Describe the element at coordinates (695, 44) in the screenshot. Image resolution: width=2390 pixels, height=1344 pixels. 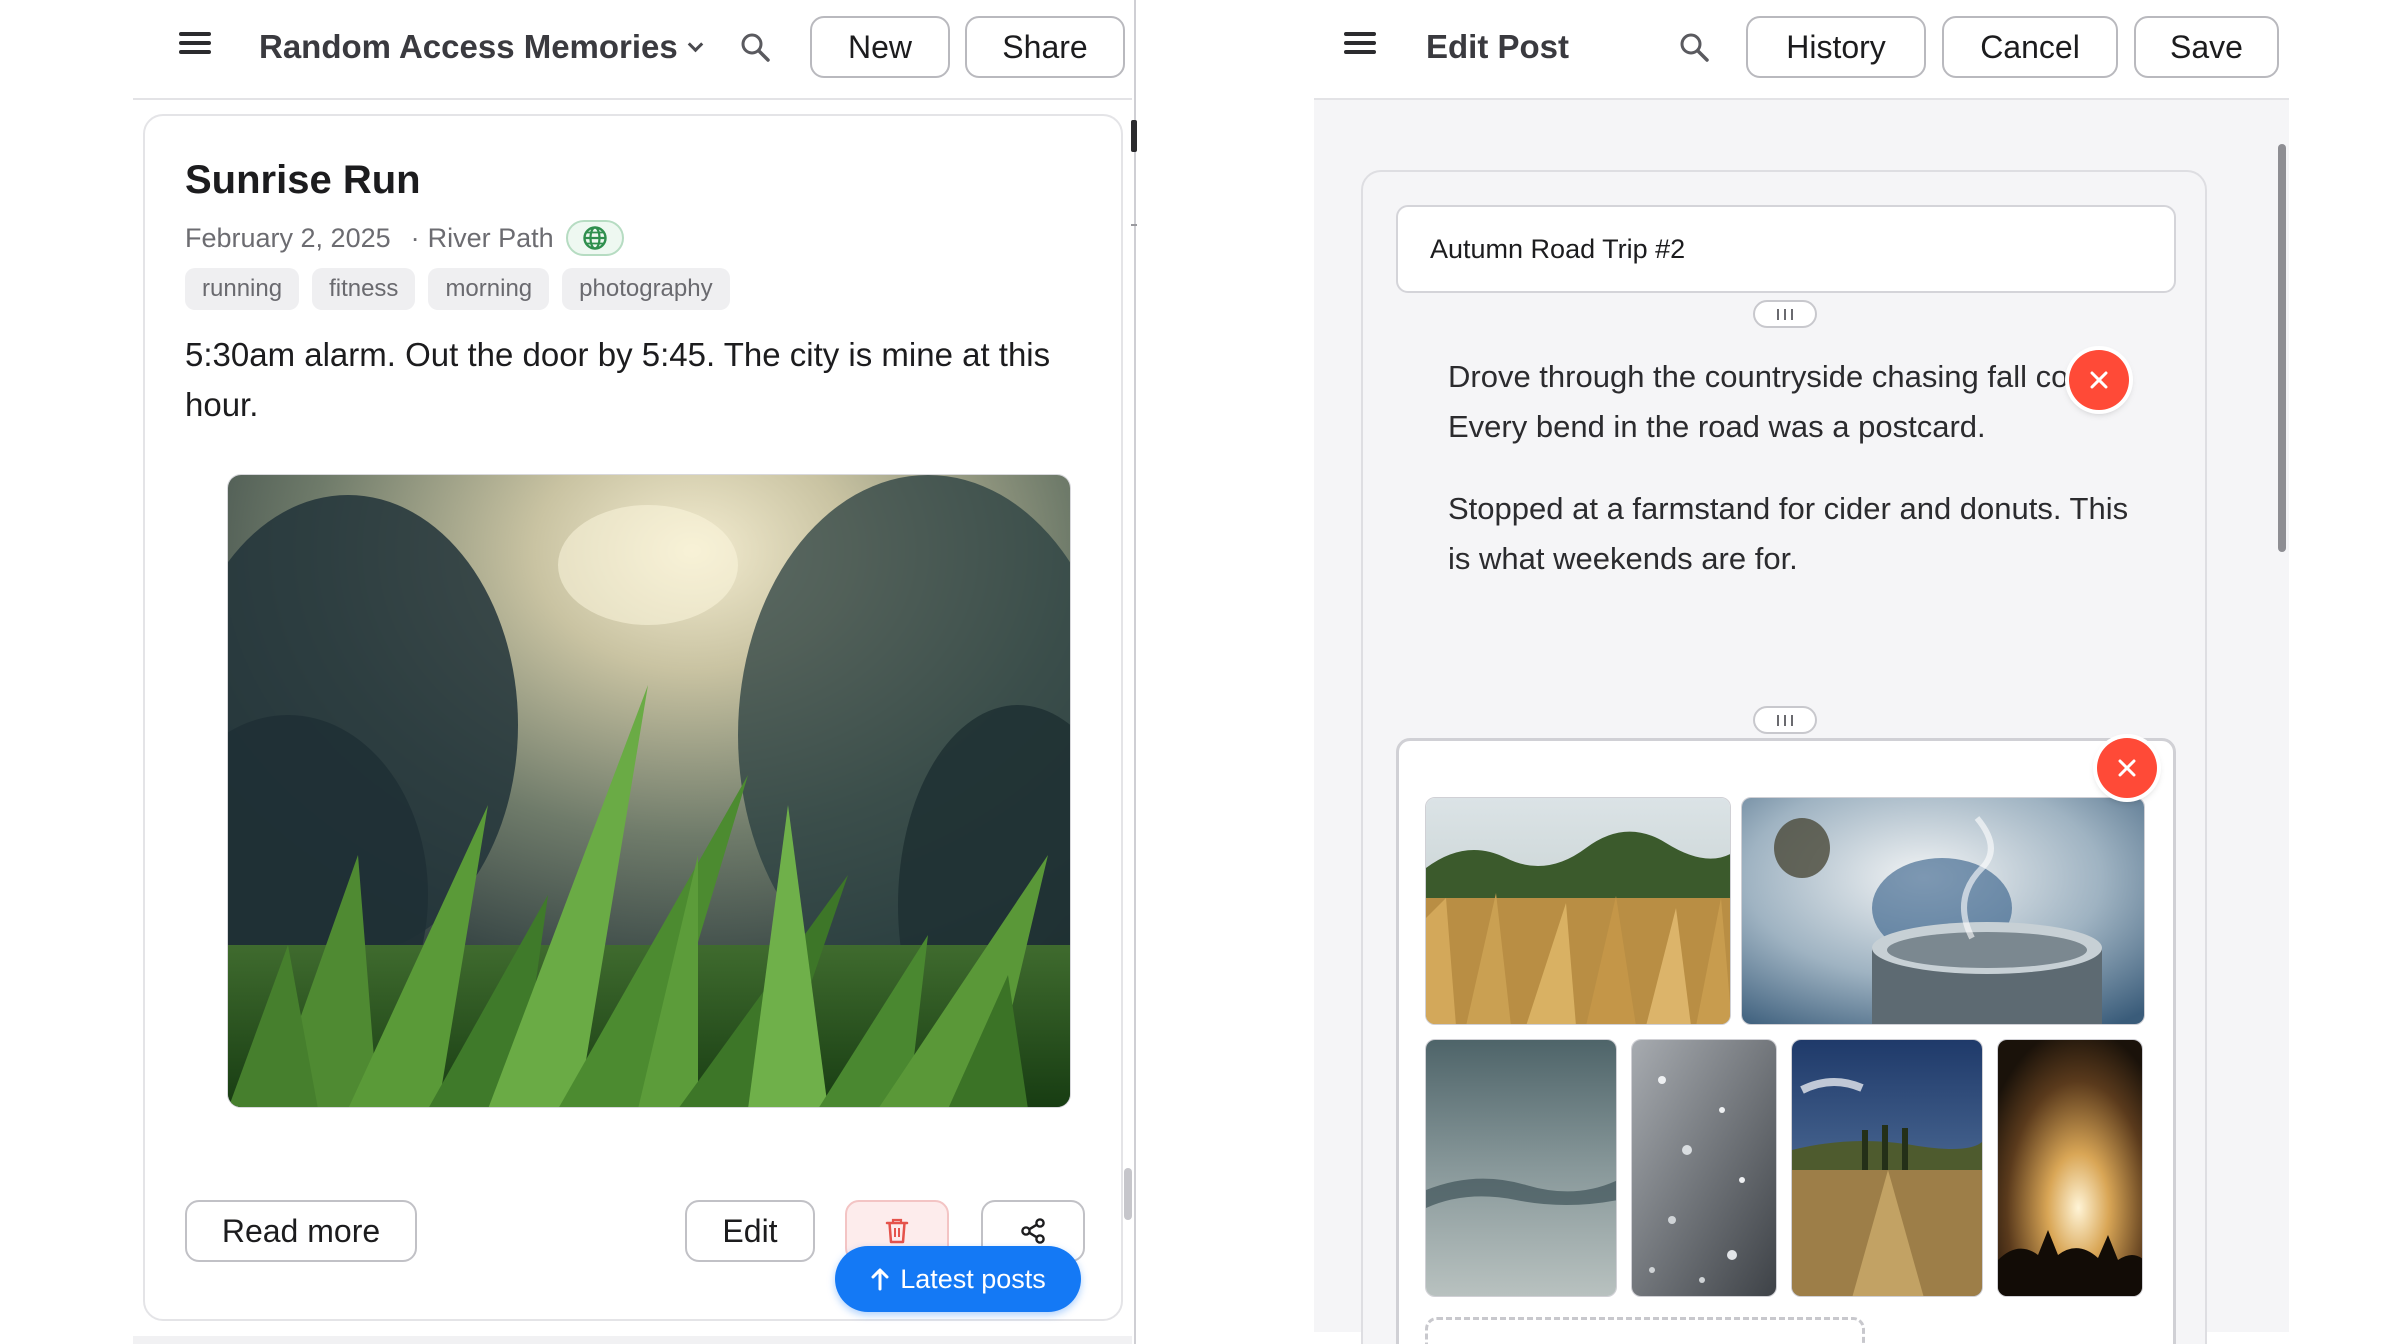
I see `chevron-down-icon` at that location.